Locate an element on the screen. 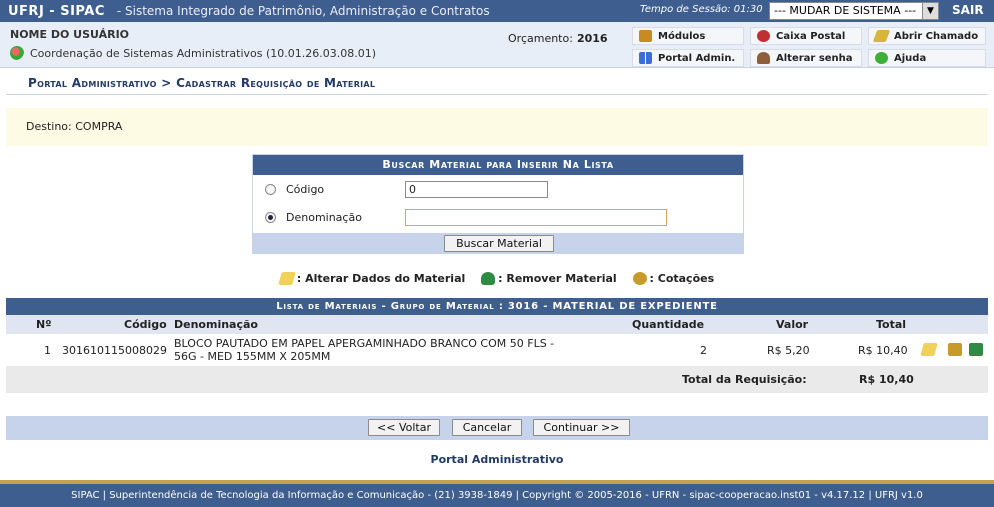 The height and width of the screenshot is (507, 994). ajuda-link: Ajuda is located at coordinates (927, 58).